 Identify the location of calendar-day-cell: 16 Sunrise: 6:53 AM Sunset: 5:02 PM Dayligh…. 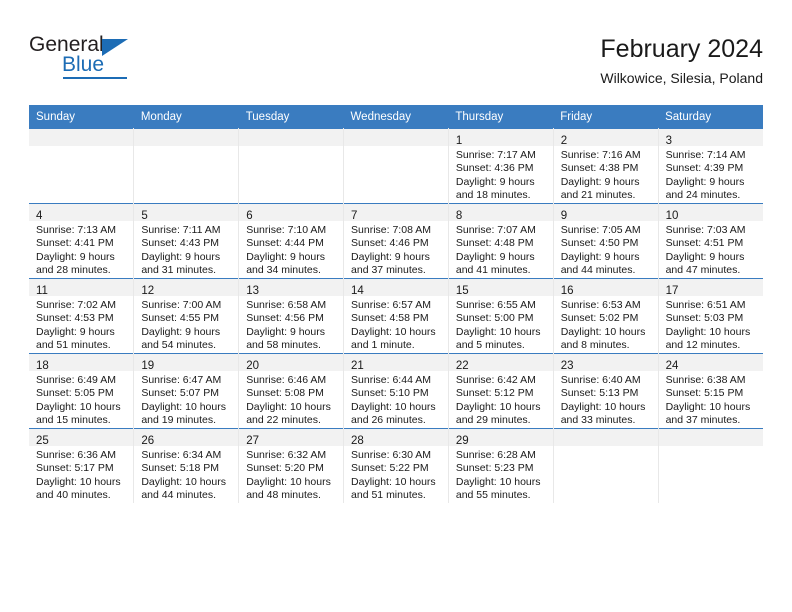
(606, 316).